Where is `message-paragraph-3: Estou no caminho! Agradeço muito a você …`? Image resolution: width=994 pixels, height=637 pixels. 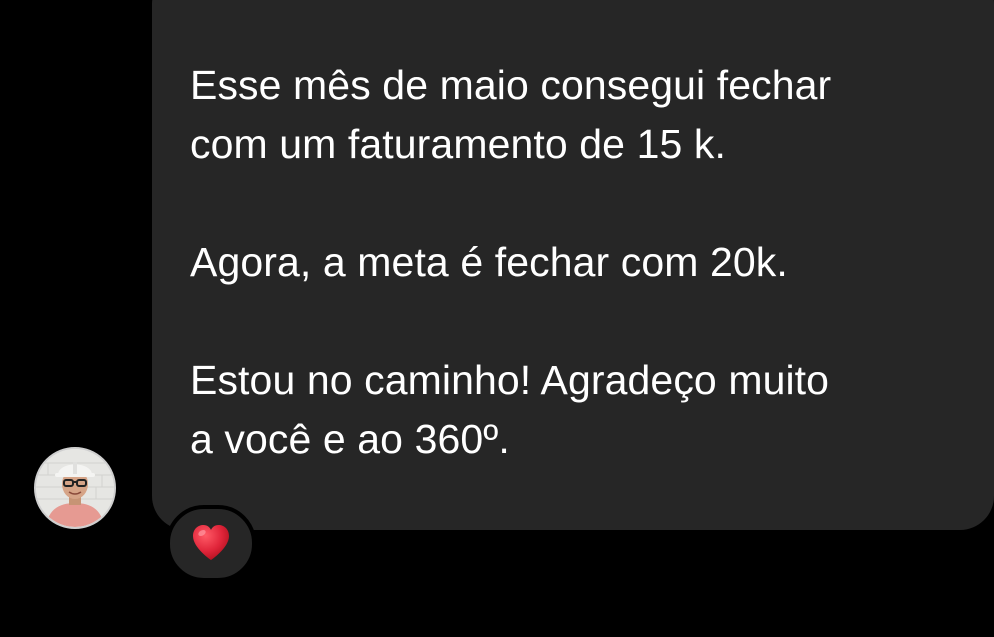 message-paragraph-3: Estou no caminho! Agradeço muito a você … is located at coordinates (510, 409).